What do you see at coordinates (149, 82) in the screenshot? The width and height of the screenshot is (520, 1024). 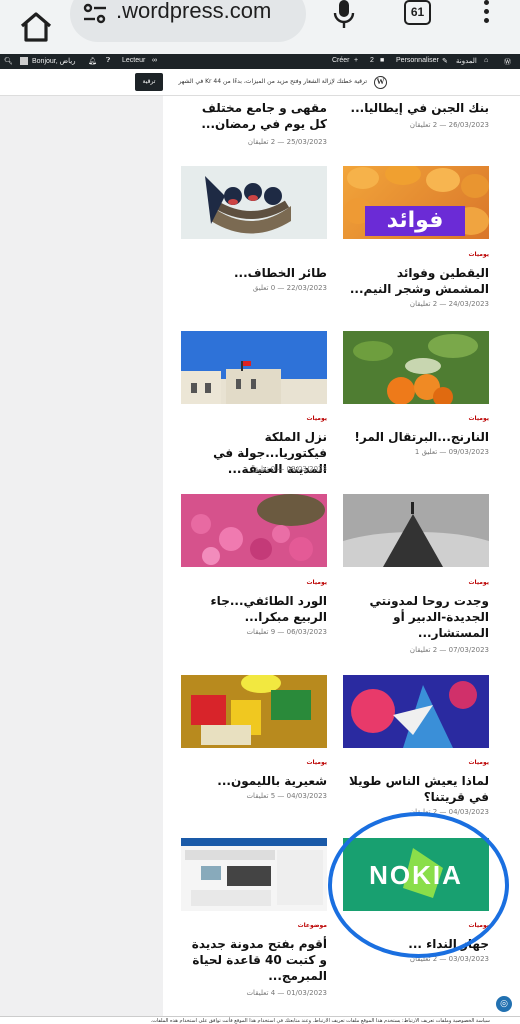 I see `upgrade-button: ترقية` at bounding box center [149, 82].